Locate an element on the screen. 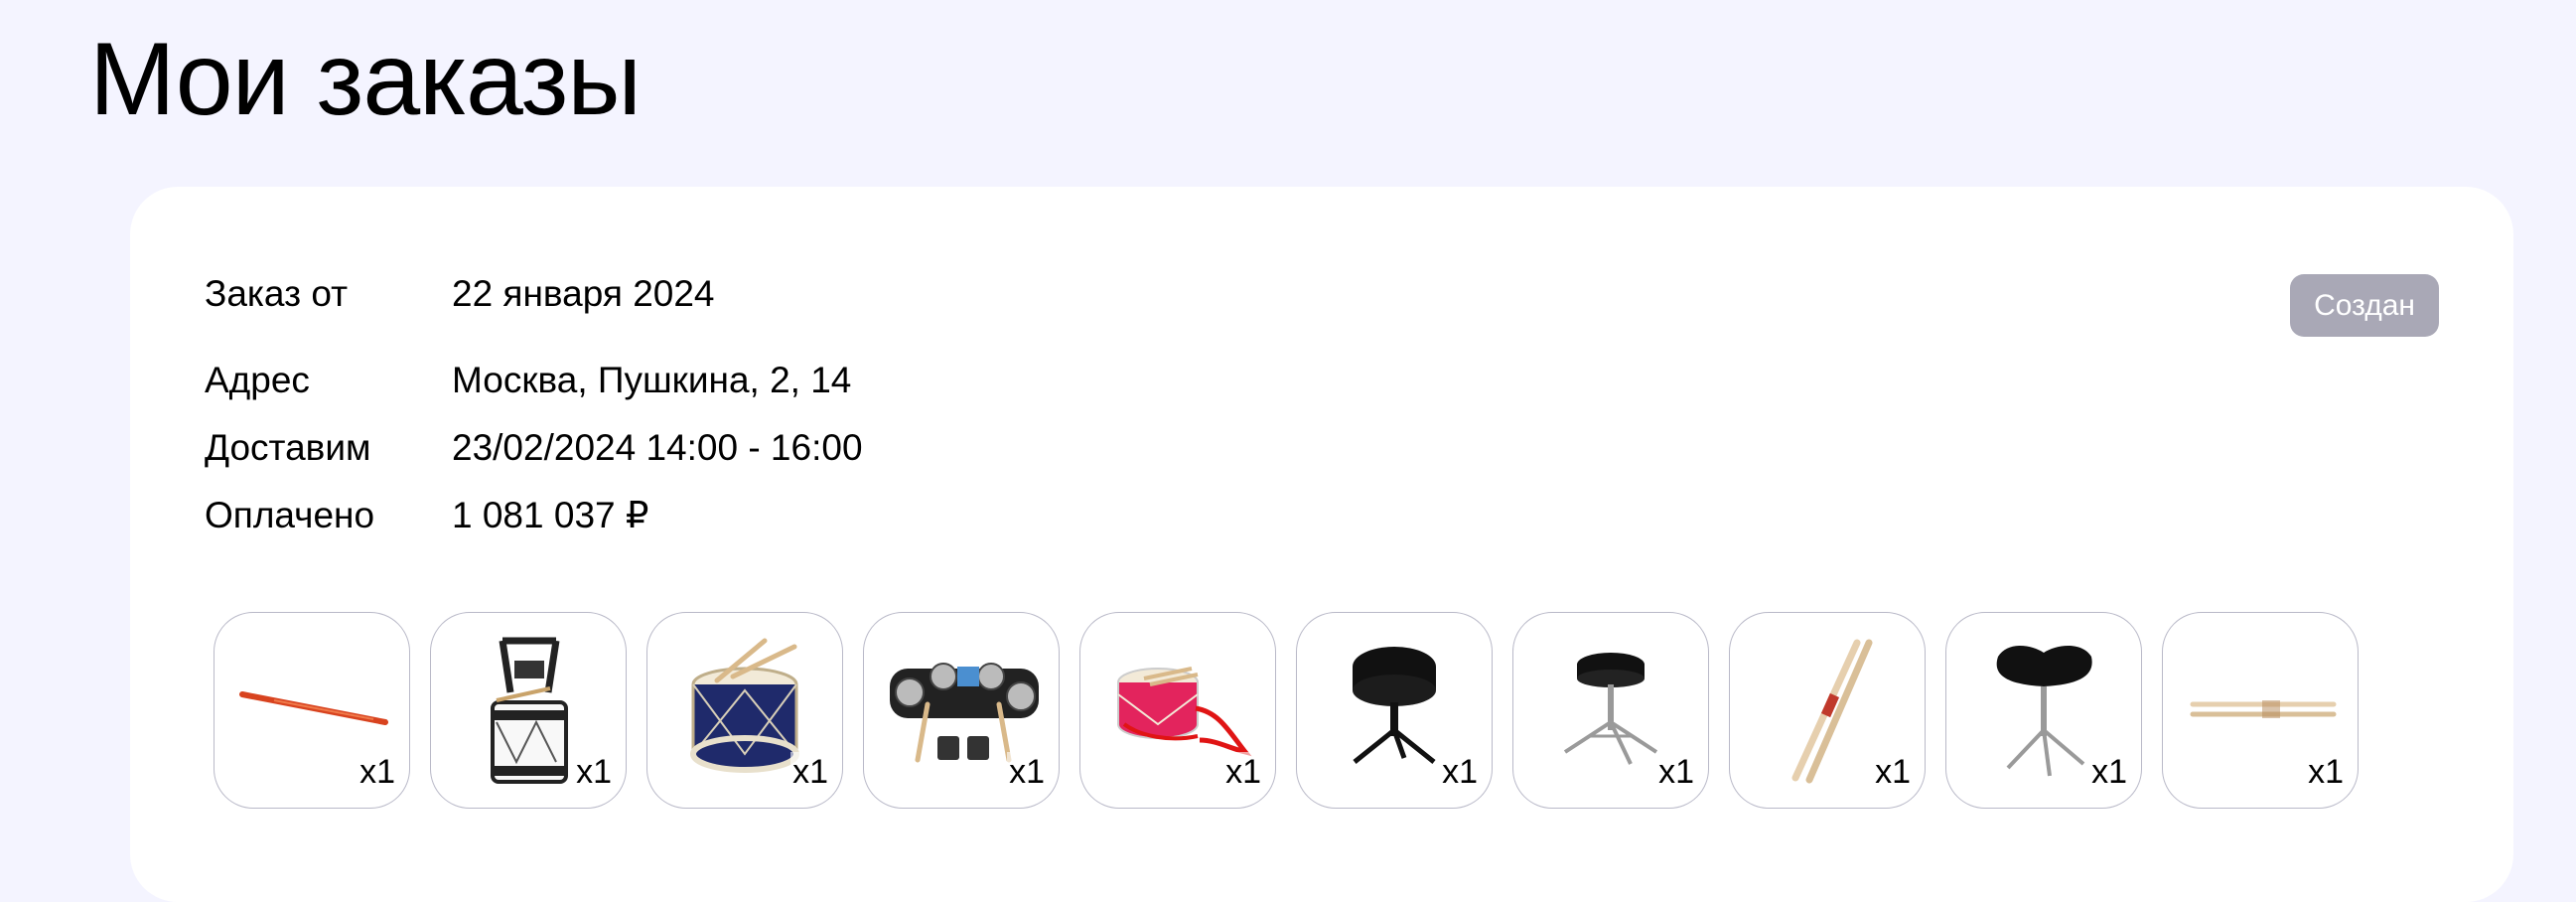 This screenshot has height=902, width=2576. order-address-label: Адрес is located at coordinates (257, 380).